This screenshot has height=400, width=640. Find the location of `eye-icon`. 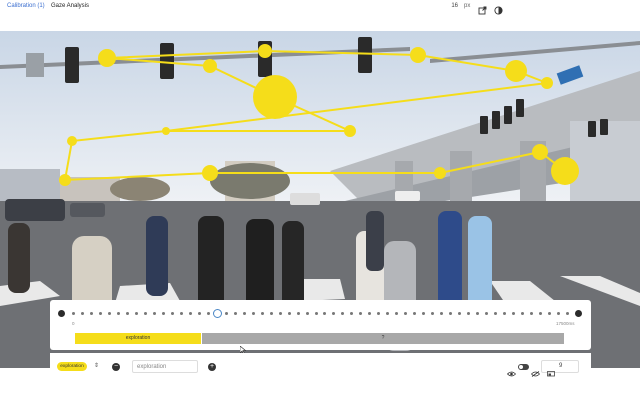

eye-icon is located at coordinates (511, 373).